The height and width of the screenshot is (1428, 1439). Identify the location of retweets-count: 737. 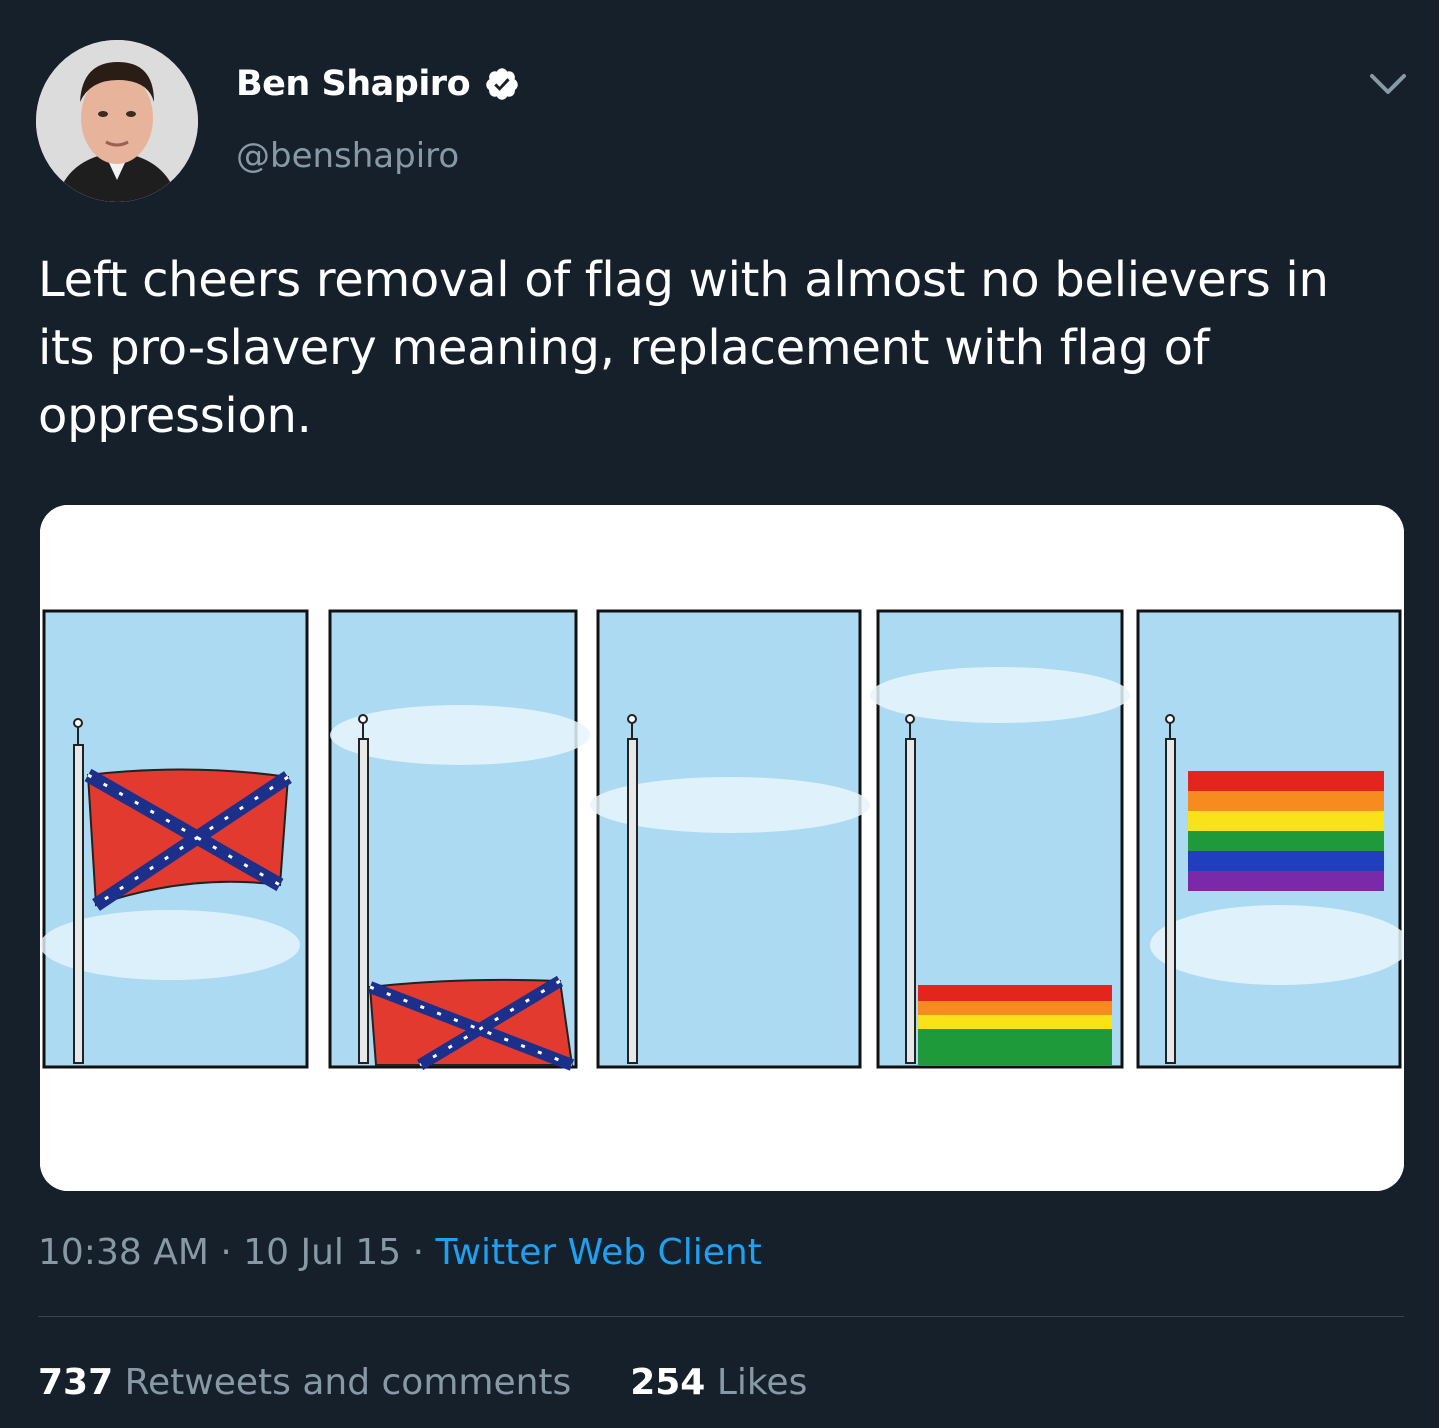
(76, 1382).